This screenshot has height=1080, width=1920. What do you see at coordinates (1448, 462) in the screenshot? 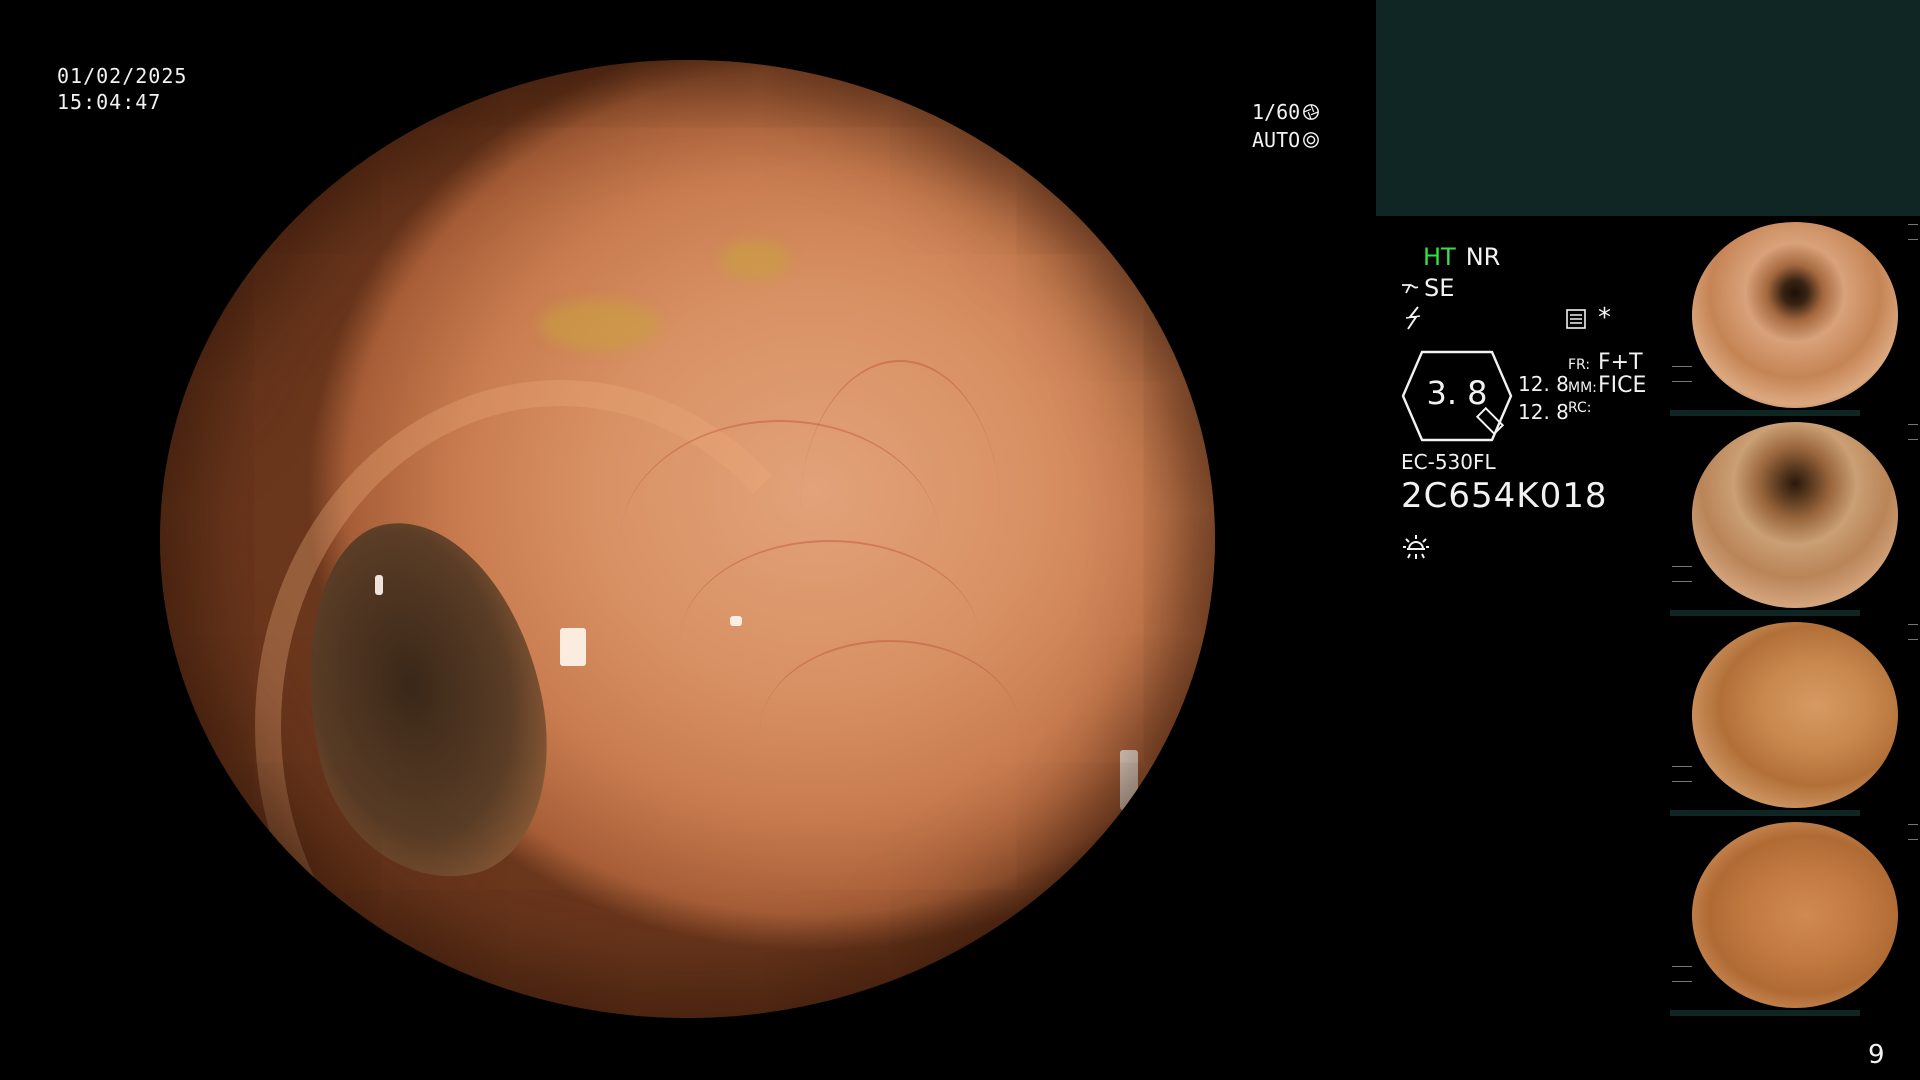
I see `scope-model: EC-530FL` at bounding box center [1448, 462].